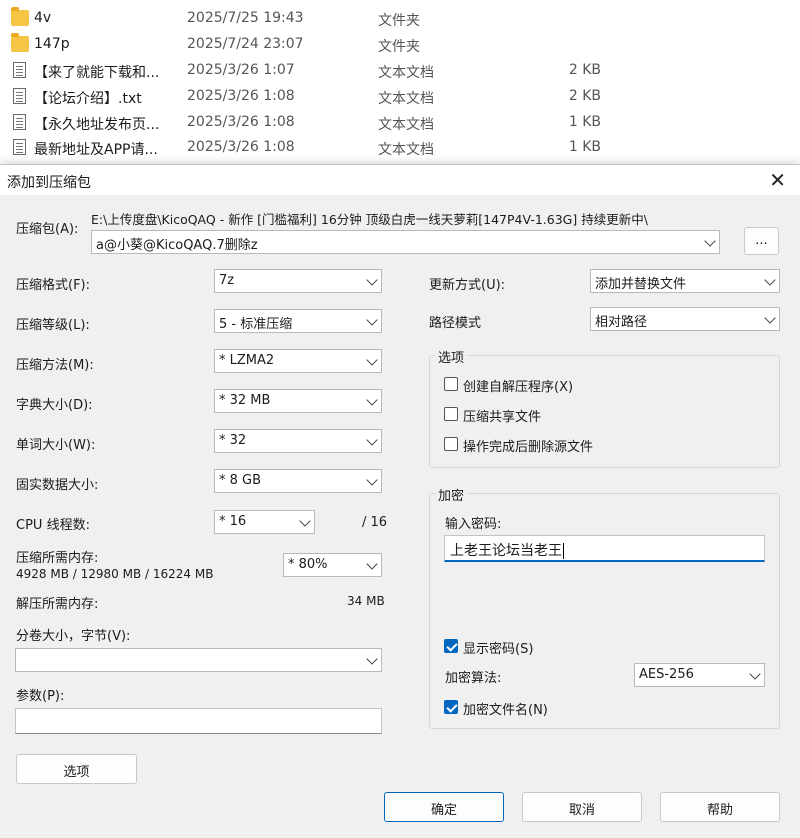 This screenshot has width=800, height=838. What do you see at coordinates (621, 322) in the screenshot?
I see `path-mode-value: 相对路径` at bounding box center [621, 322].